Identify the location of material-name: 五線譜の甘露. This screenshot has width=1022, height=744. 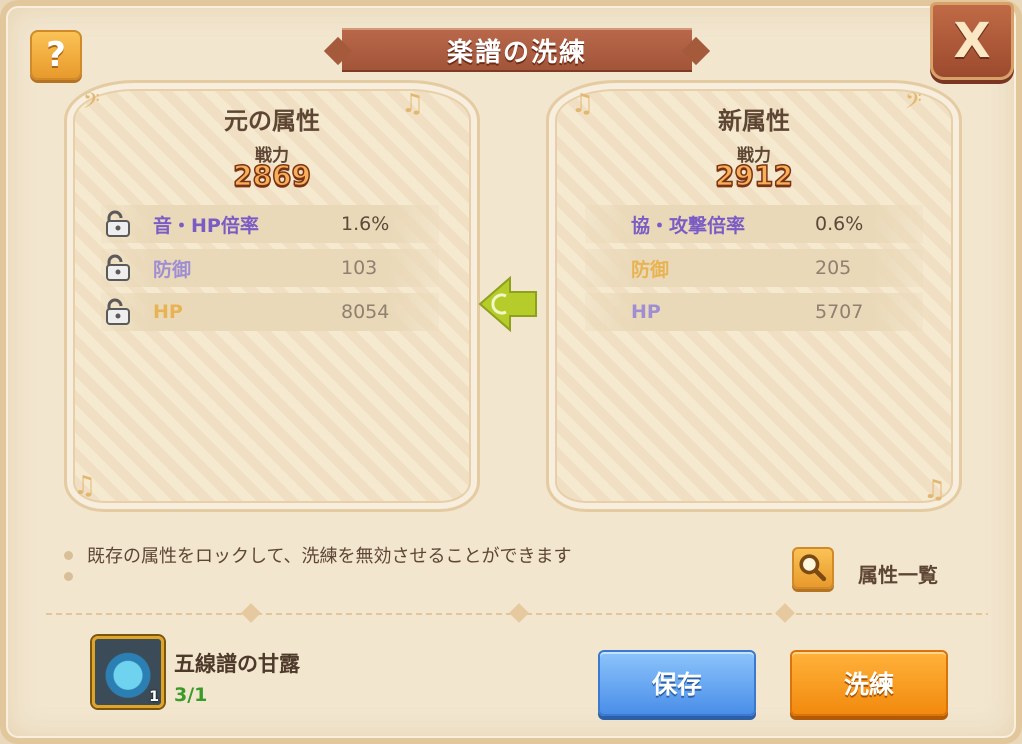
(237, 664).